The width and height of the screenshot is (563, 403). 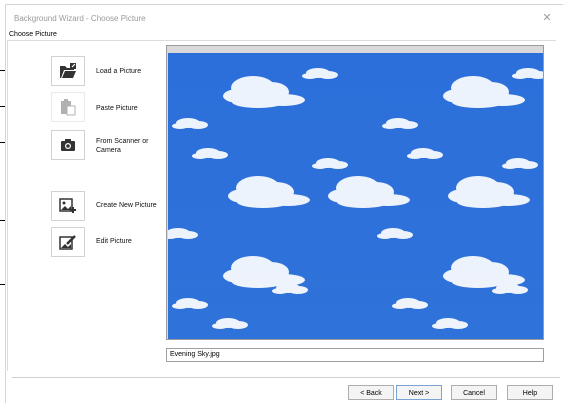 What do you see at coordinates (117, 108) in the screenshot?
I see `paste-picture-label: Paste Picture` at bounding box center [117, 108].